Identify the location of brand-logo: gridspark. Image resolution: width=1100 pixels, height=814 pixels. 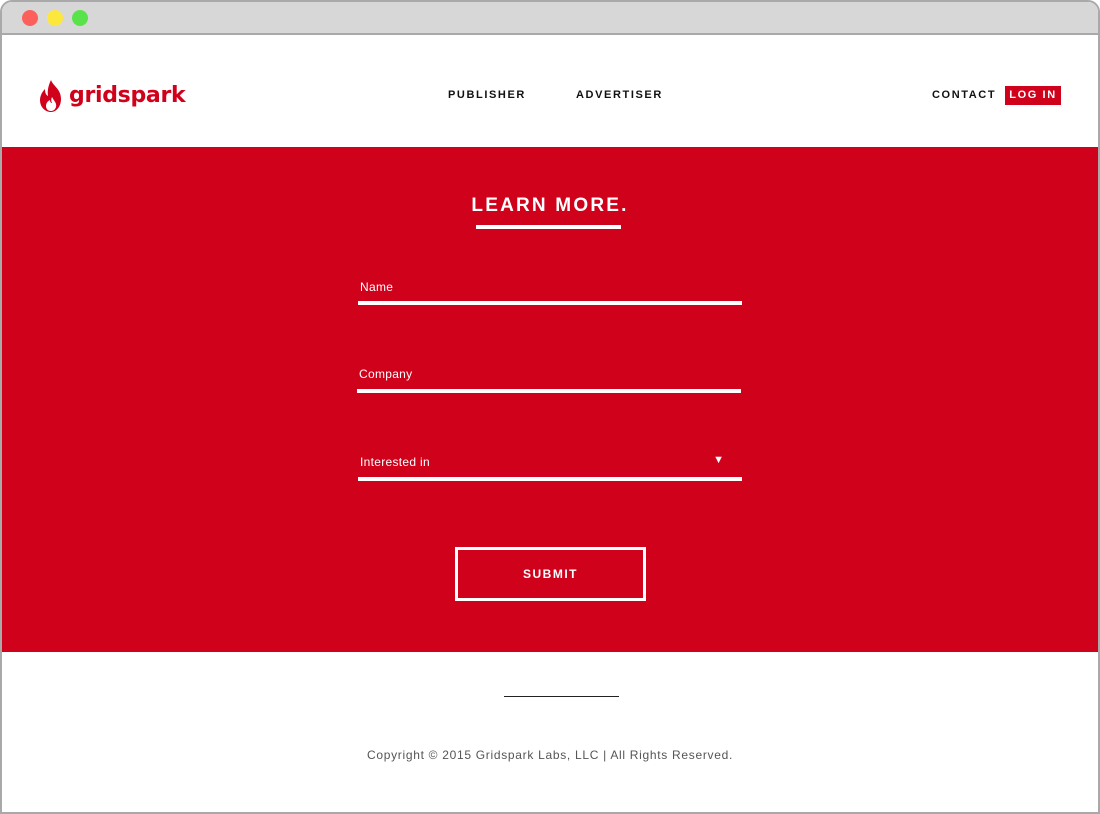
(112, 96).